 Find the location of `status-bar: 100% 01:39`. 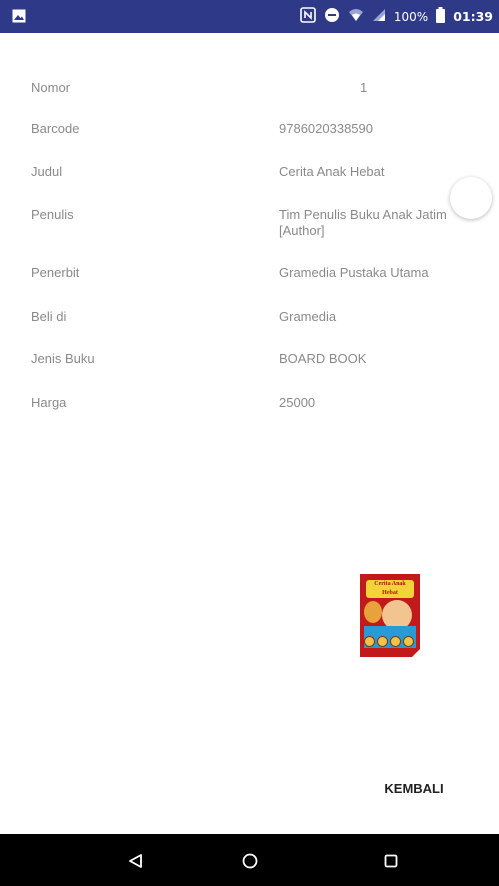

status-bar: 100% 01:39 is located at coordinates (249, 16).